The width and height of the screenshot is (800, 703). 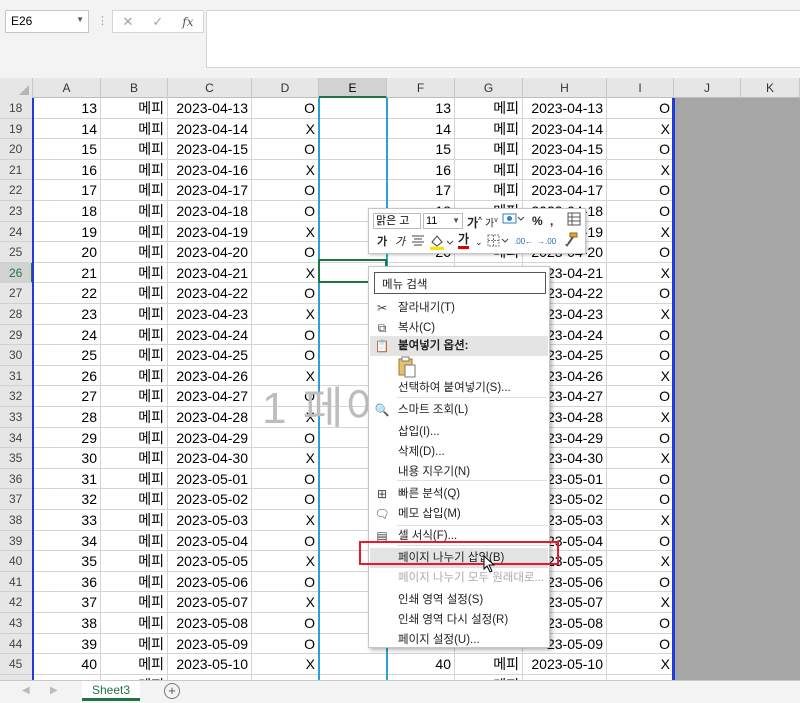 What do you see at coordinates (67, 479) in the screenshot?
I see `cell-a: 31` at bounding box center [67, 479].